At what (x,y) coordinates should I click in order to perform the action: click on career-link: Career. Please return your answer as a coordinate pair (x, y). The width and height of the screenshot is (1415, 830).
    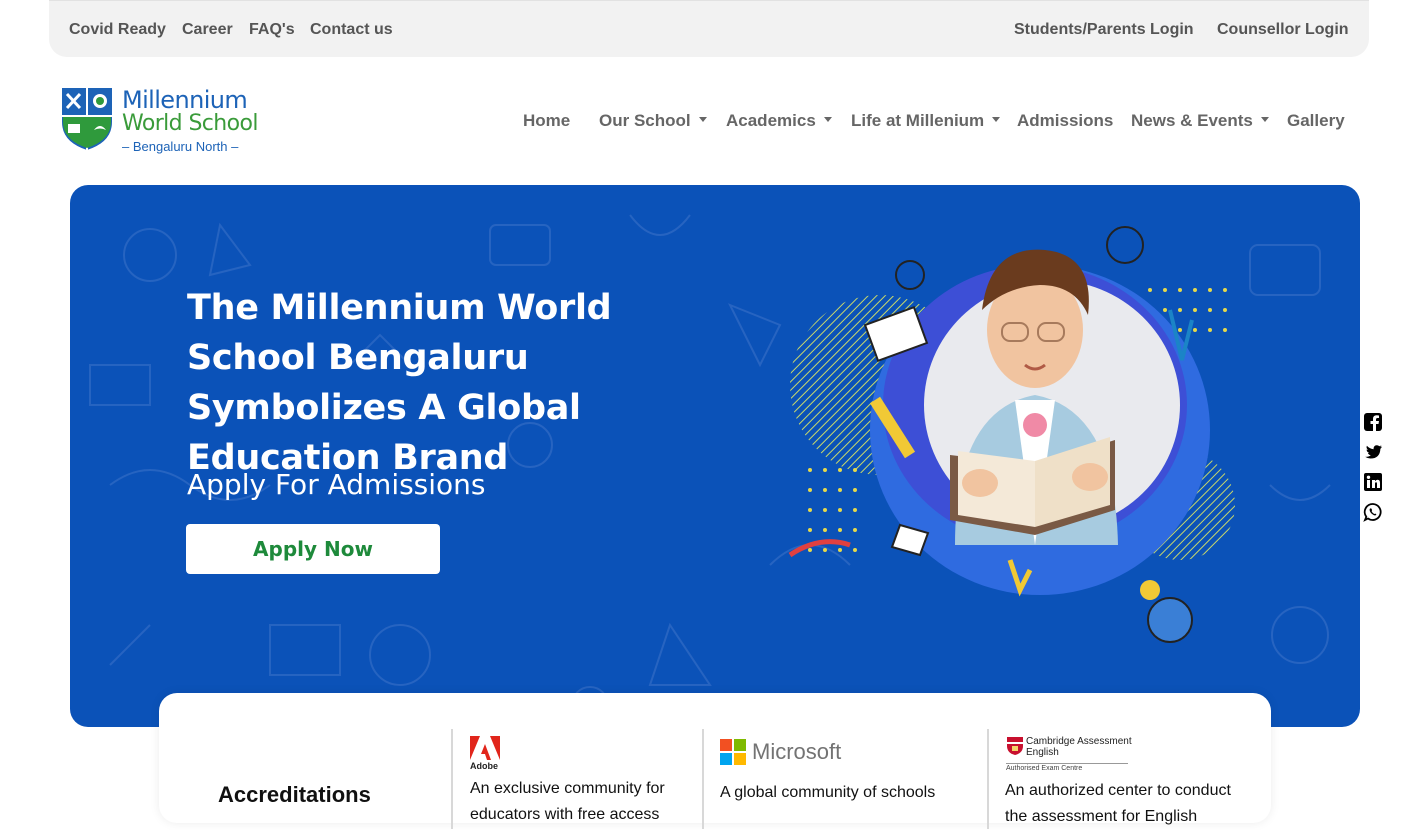
    Looking at the image, I should click on (207, 30).